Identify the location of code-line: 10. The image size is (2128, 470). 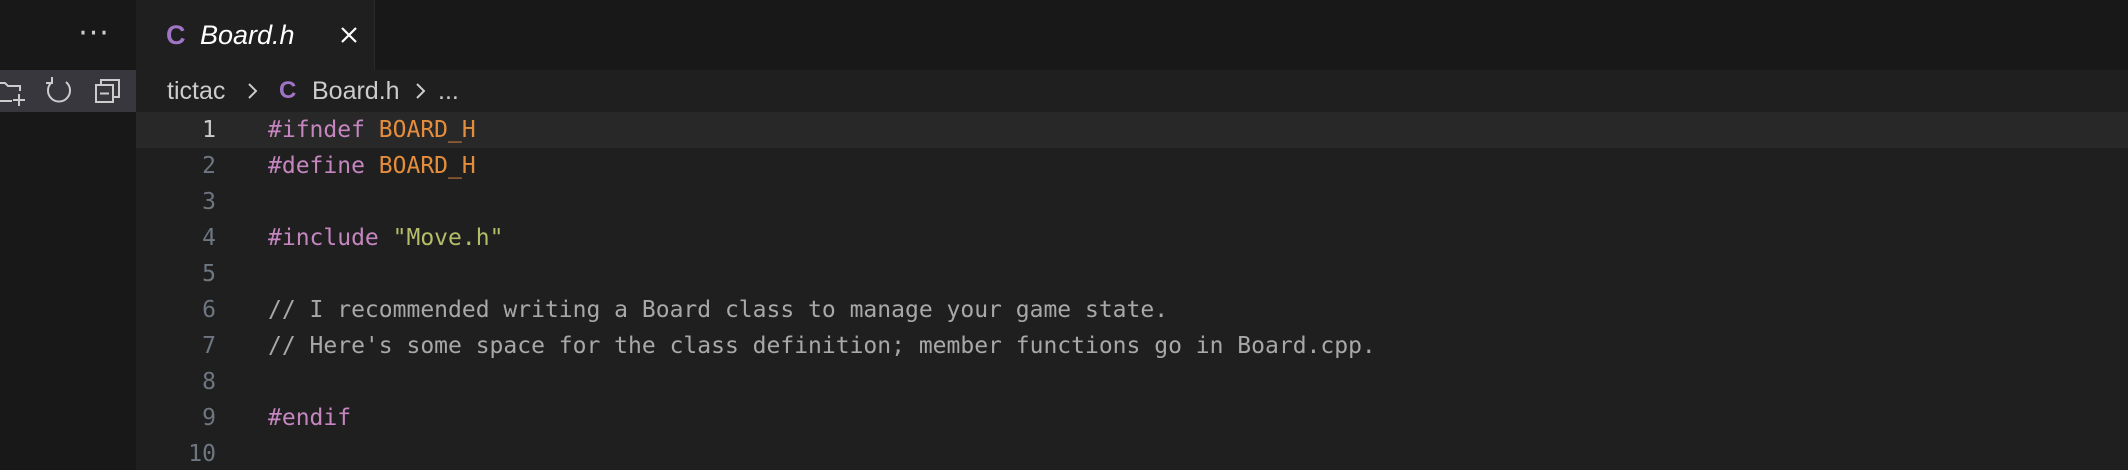
(1132, 453).